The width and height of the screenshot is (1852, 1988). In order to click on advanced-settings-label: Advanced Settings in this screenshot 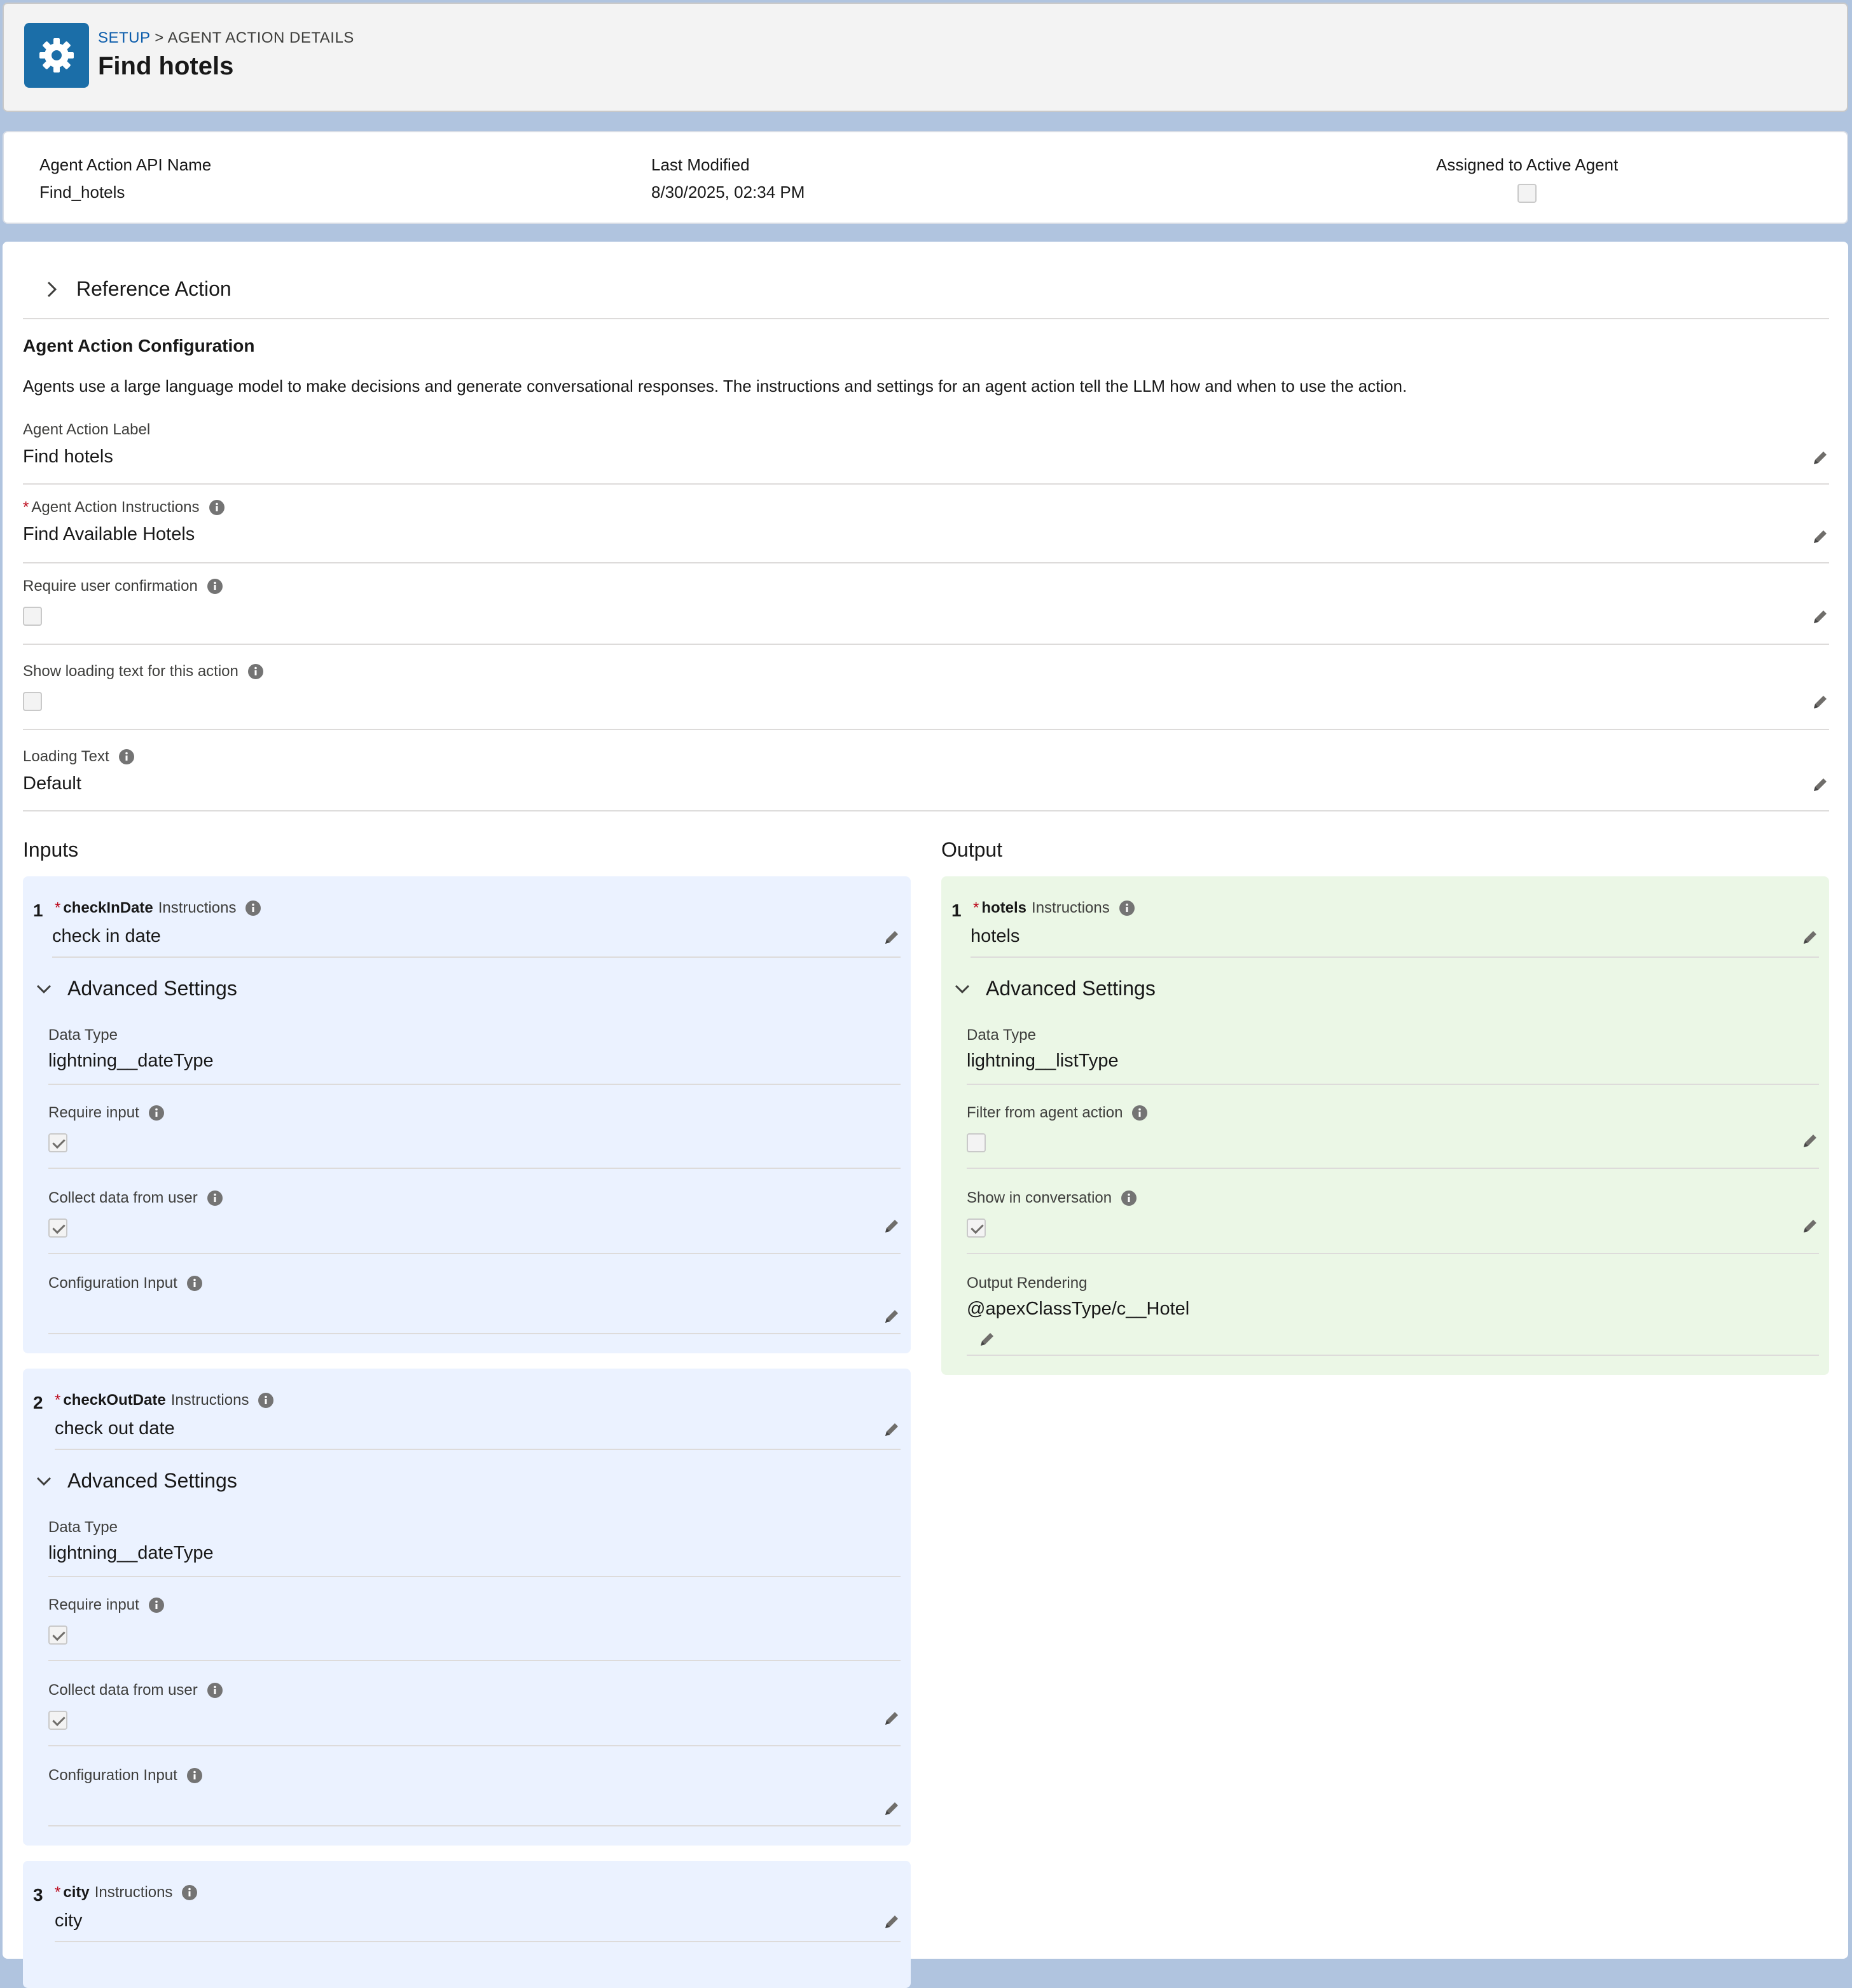, I will do `click(1071, 988)`.